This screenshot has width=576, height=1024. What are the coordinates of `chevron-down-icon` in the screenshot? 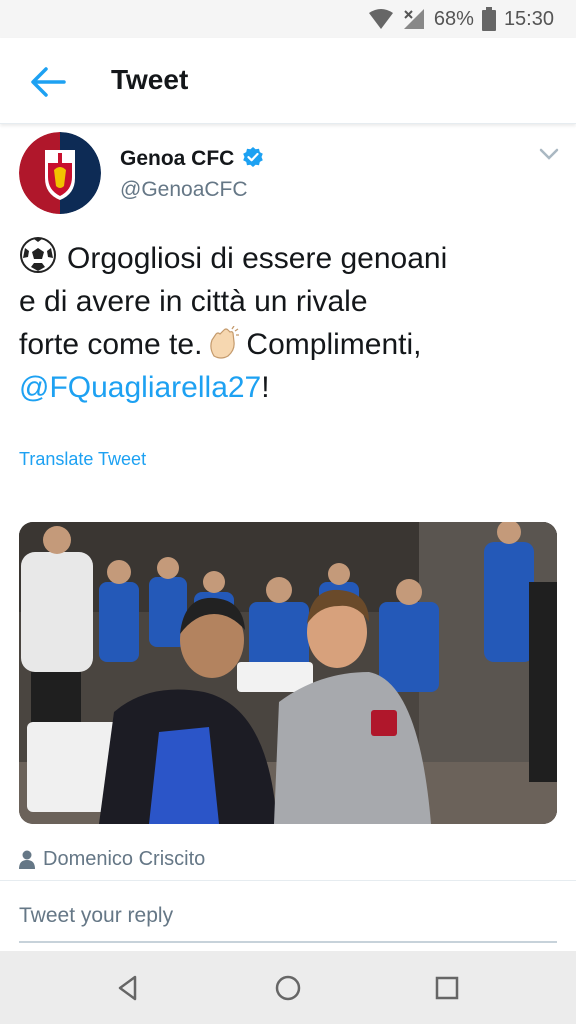 It's located at (549, 154).